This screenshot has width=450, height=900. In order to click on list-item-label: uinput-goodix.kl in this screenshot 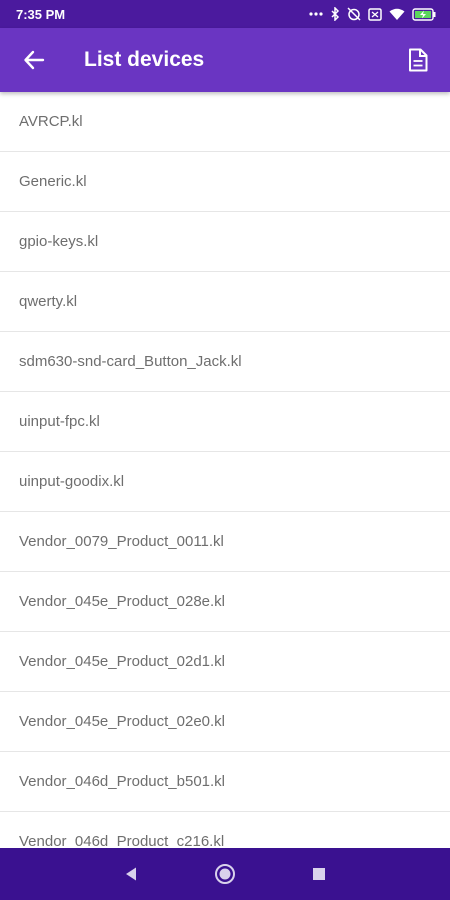, I will do `click(72, 481)`.